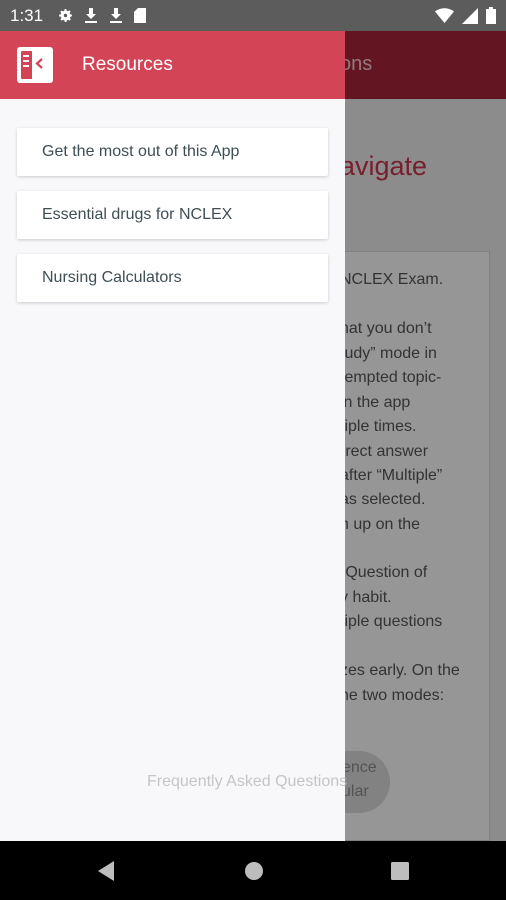  Describe the element at coordinates (137, 214) in the screenshot. I see `drawer-item-label: Essential drugs for NCLEX` at that location.